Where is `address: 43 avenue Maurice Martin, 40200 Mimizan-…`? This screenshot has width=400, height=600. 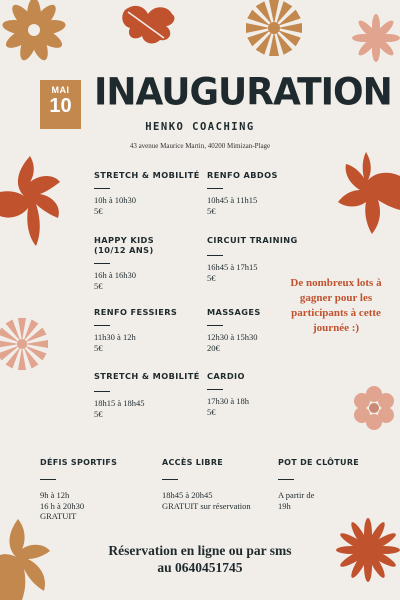
address: 43 avenue Maurice Martin, 40200 Mimizan-… is located at coordinates (200, 146).